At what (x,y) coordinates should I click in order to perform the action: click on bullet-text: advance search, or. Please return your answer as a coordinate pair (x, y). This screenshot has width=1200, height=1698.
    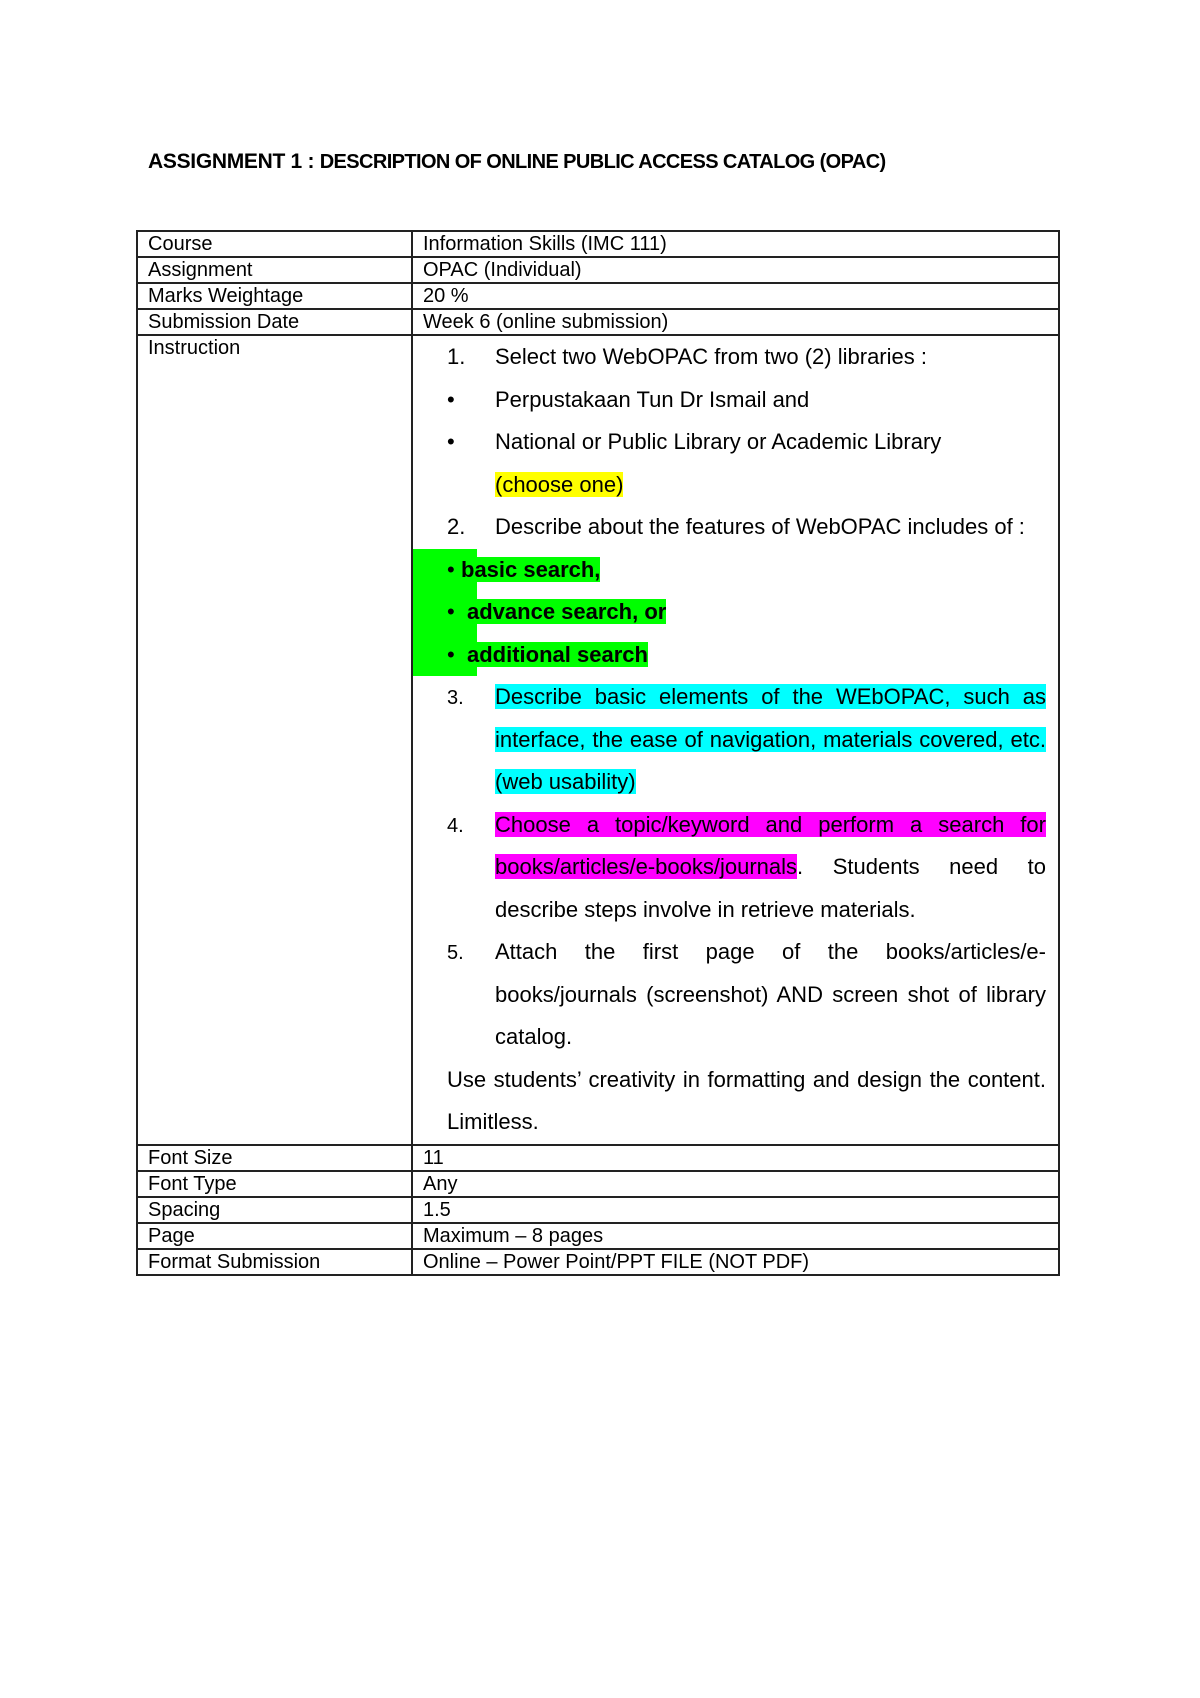
    Looking at the image, I should click on (564, 611).